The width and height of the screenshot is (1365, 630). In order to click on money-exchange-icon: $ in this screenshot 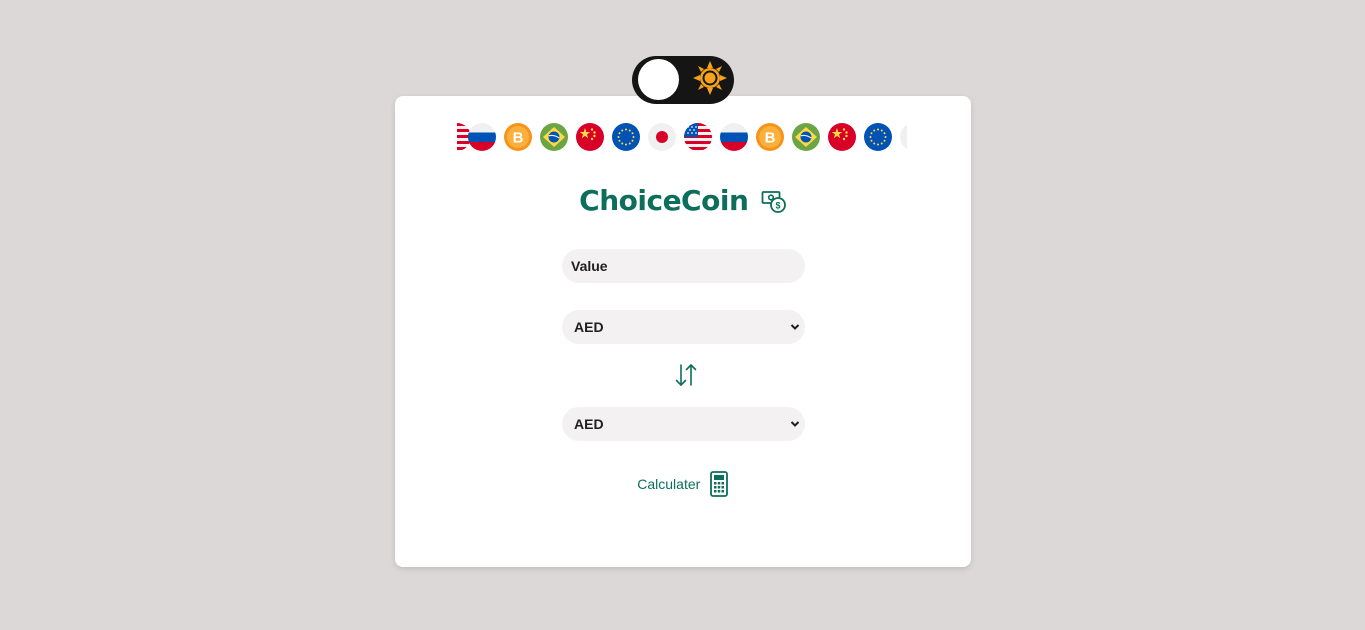, I will do `click(773, 201)`.